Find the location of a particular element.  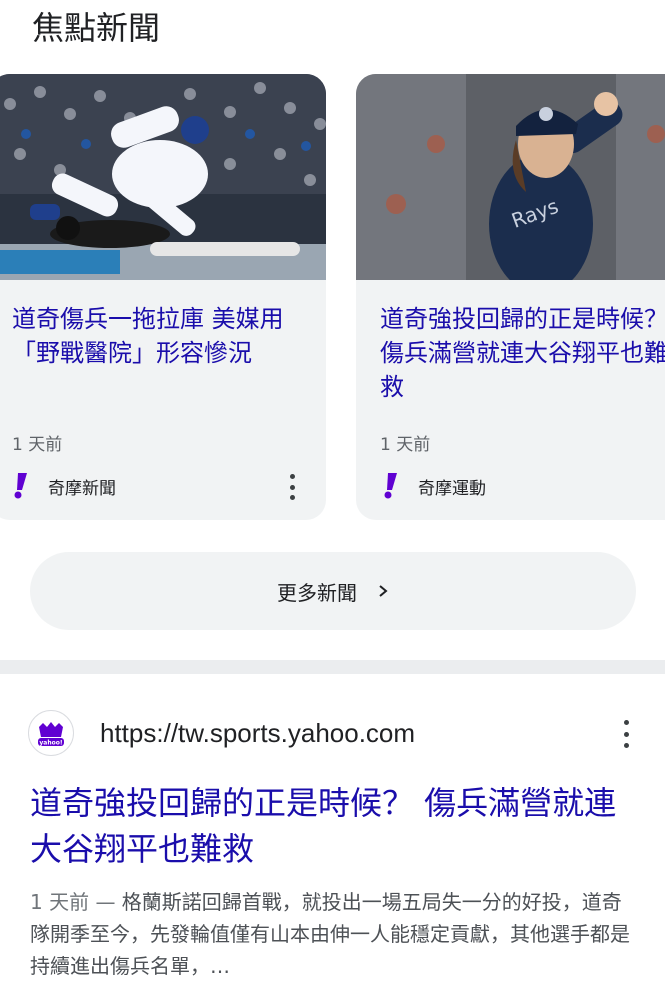

more-news-label: 更多新聞 is located at coordinates (317, 592).